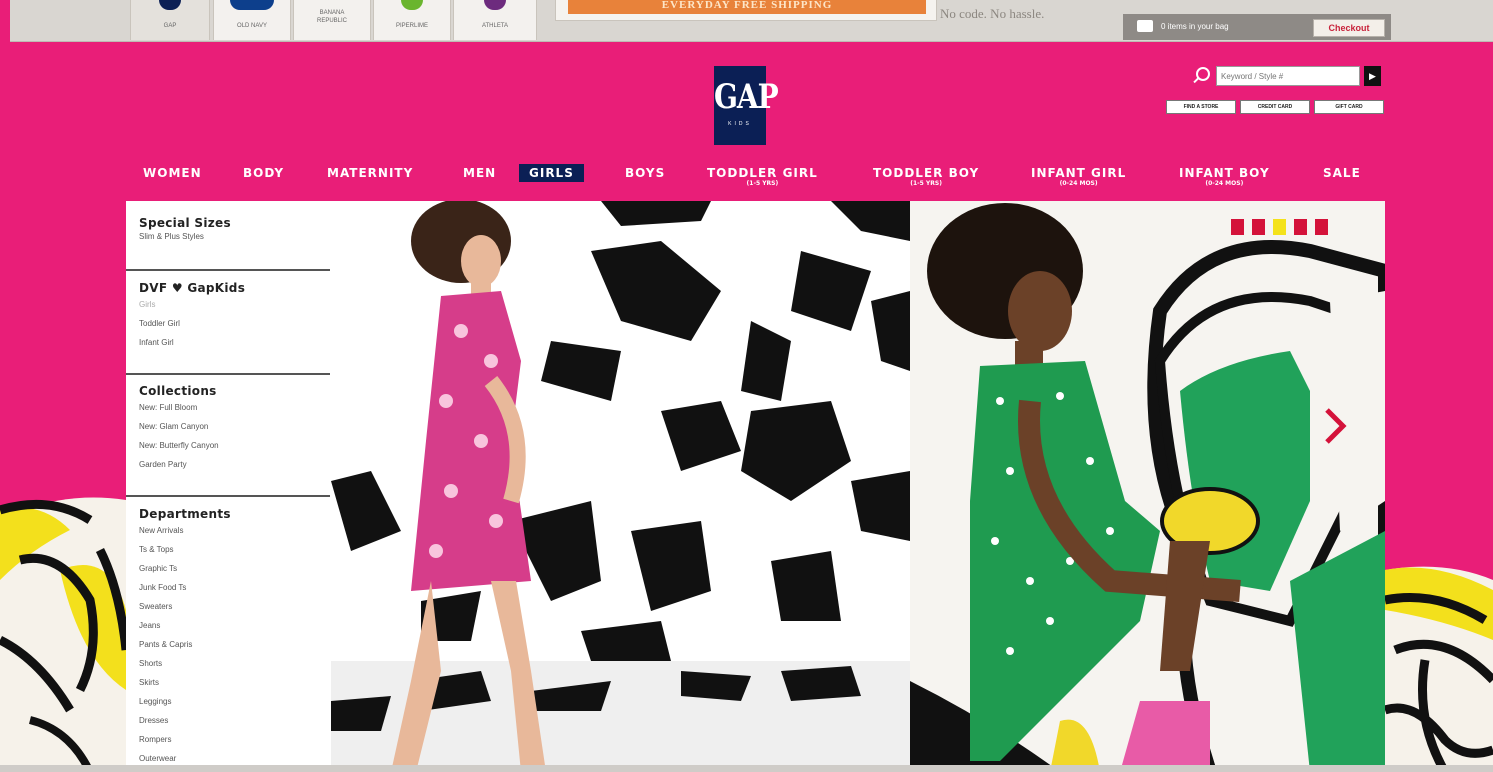 The height and width of the screenshot is (772, 1493). Describe the element at coordinates (992, 13) in the screenshot. I see `promo-note: No code. No hassle.` at that location.